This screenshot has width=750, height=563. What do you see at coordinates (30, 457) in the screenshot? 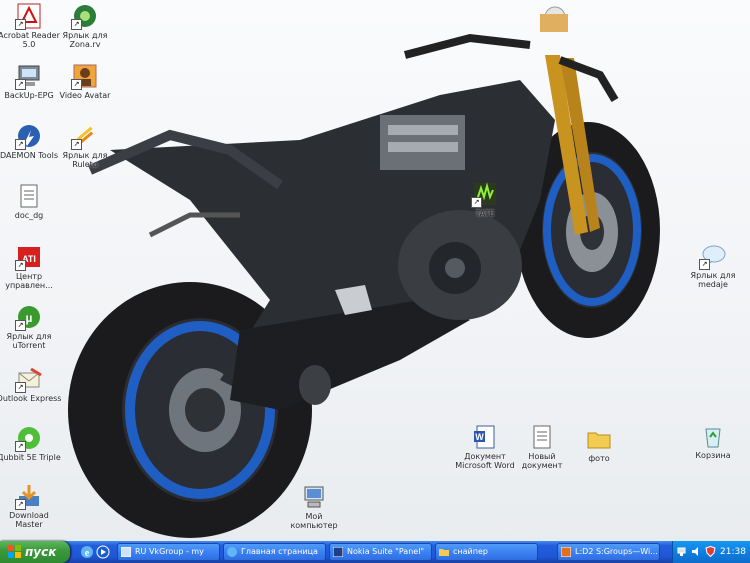
I see `icon-label: Дubbit 5E Triple` at bounding box center [30, 457].